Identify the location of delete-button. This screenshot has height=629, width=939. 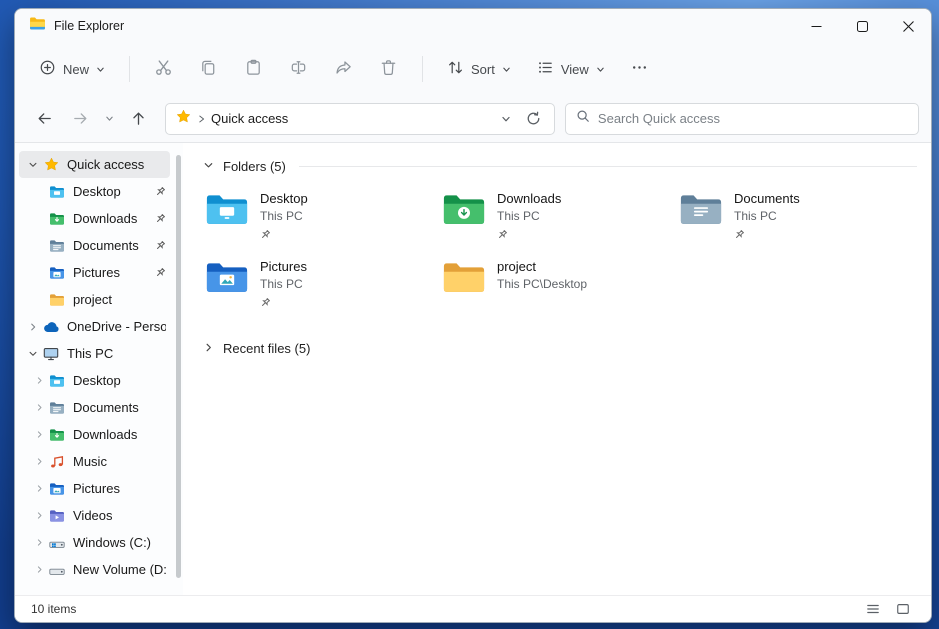
(388, 69).